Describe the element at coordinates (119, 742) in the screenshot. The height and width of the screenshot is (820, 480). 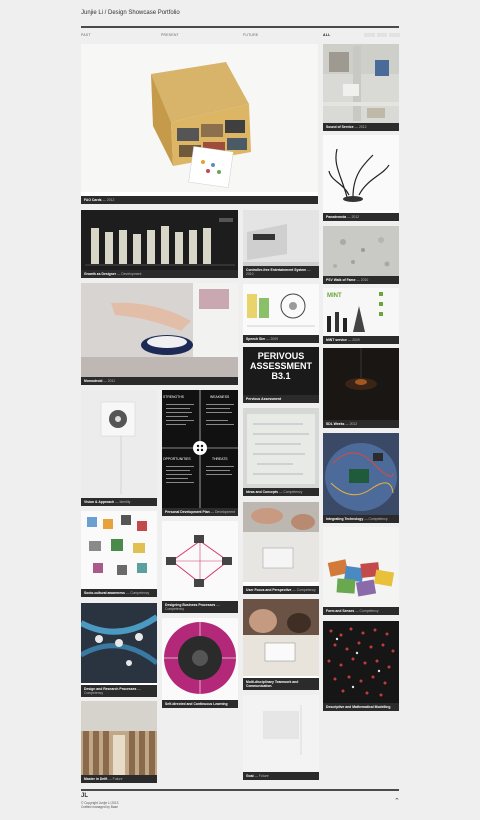
I see `tile-master-in-delft: Master in Delft — Future` at that location.